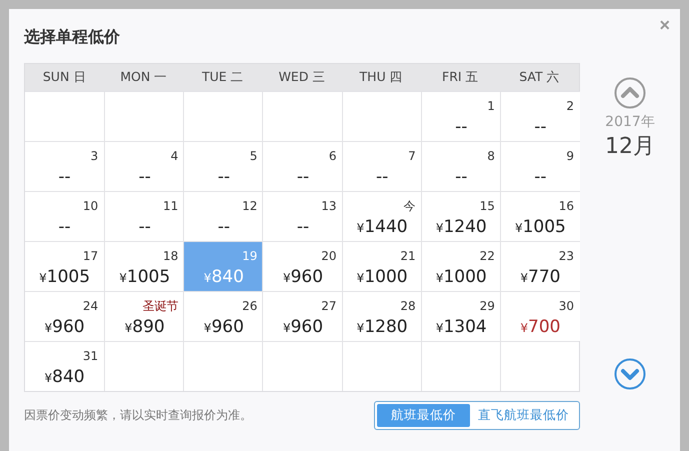 This screenshot has width=689, height=451. Describe the element at coordinates (250, 306) in the screenshot. I see `day-label: 26` at that location.